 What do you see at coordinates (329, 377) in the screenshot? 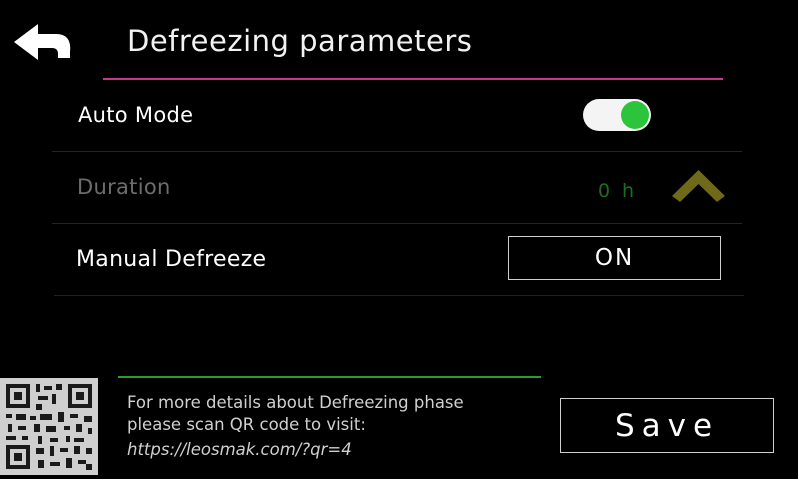
I see `footer-divider` at bounding box center [329, 377].